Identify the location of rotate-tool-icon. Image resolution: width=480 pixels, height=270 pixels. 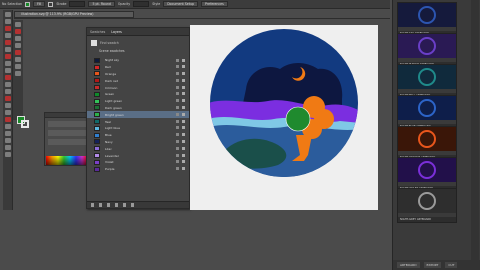
(7, 84).